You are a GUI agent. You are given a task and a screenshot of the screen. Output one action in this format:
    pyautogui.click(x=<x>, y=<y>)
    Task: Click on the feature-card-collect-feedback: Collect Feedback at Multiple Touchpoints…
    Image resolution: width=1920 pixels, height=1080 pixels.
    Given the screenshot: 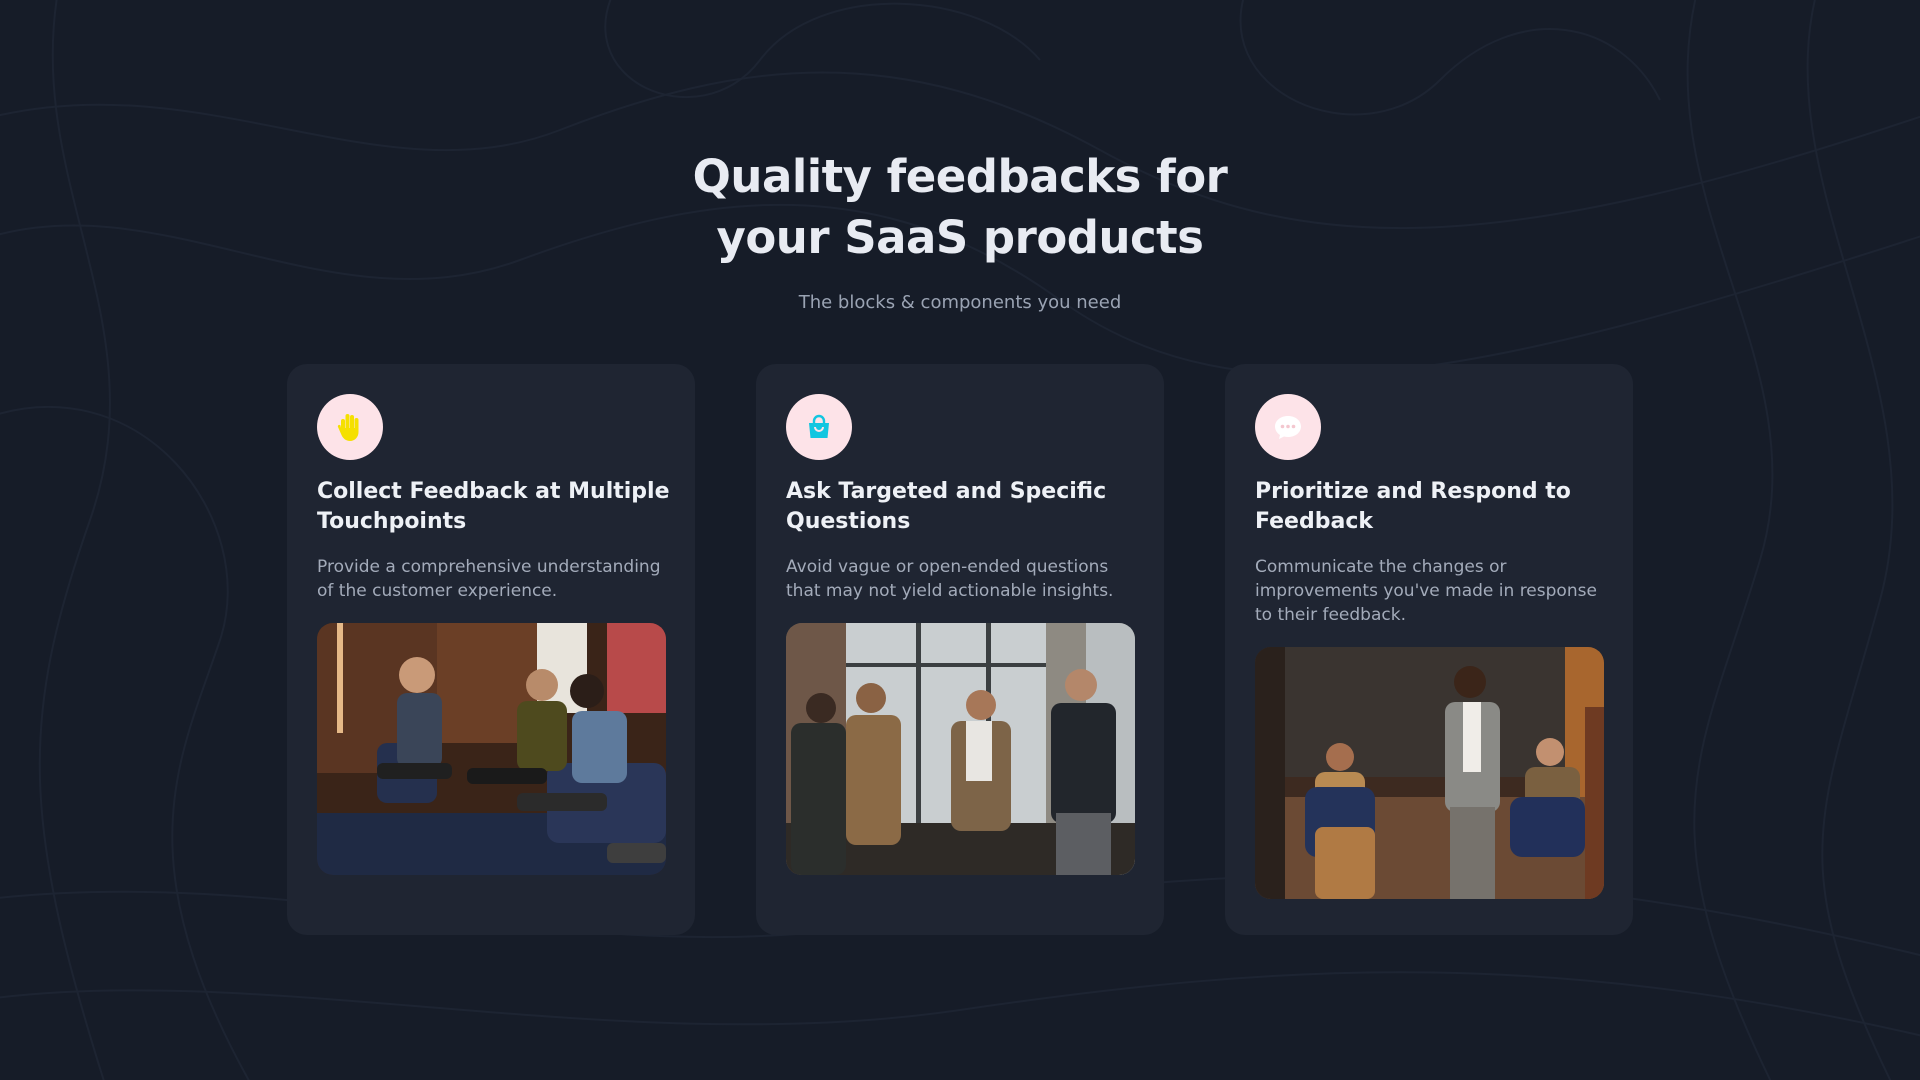 What is the action you would take?
    pyautogui.click(x=491, y=649)
    